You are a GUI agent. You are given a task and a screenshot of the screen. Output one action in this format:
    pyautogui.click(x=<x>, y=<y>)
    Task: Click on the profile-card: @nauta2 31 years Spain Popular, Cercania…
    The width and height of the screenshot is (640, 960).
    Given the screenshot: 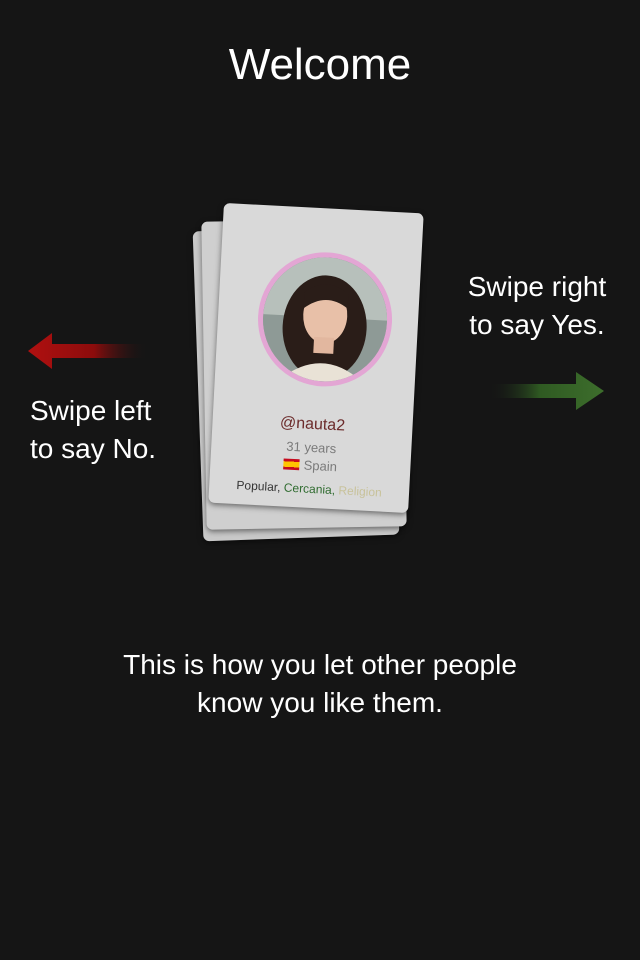 What is the action you would take?
    pyautogui.click(x=316, y=358)
    